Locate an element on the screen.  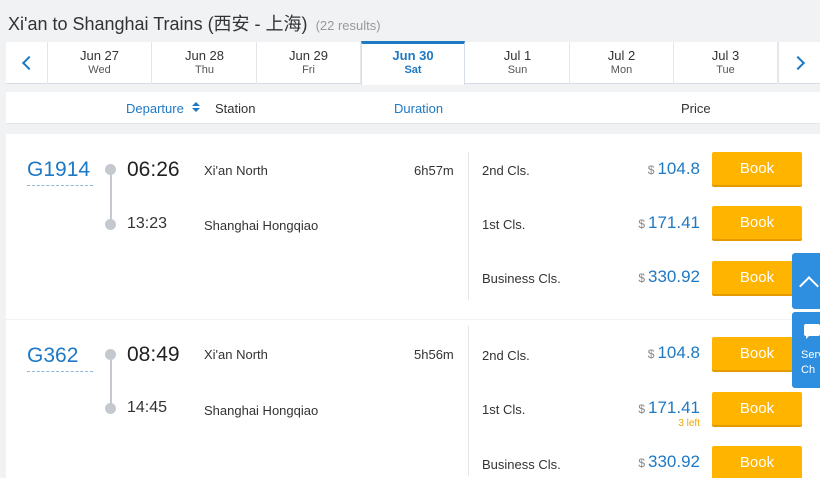
date-tab-weekday: Sun is located at coordinates (517, 70).